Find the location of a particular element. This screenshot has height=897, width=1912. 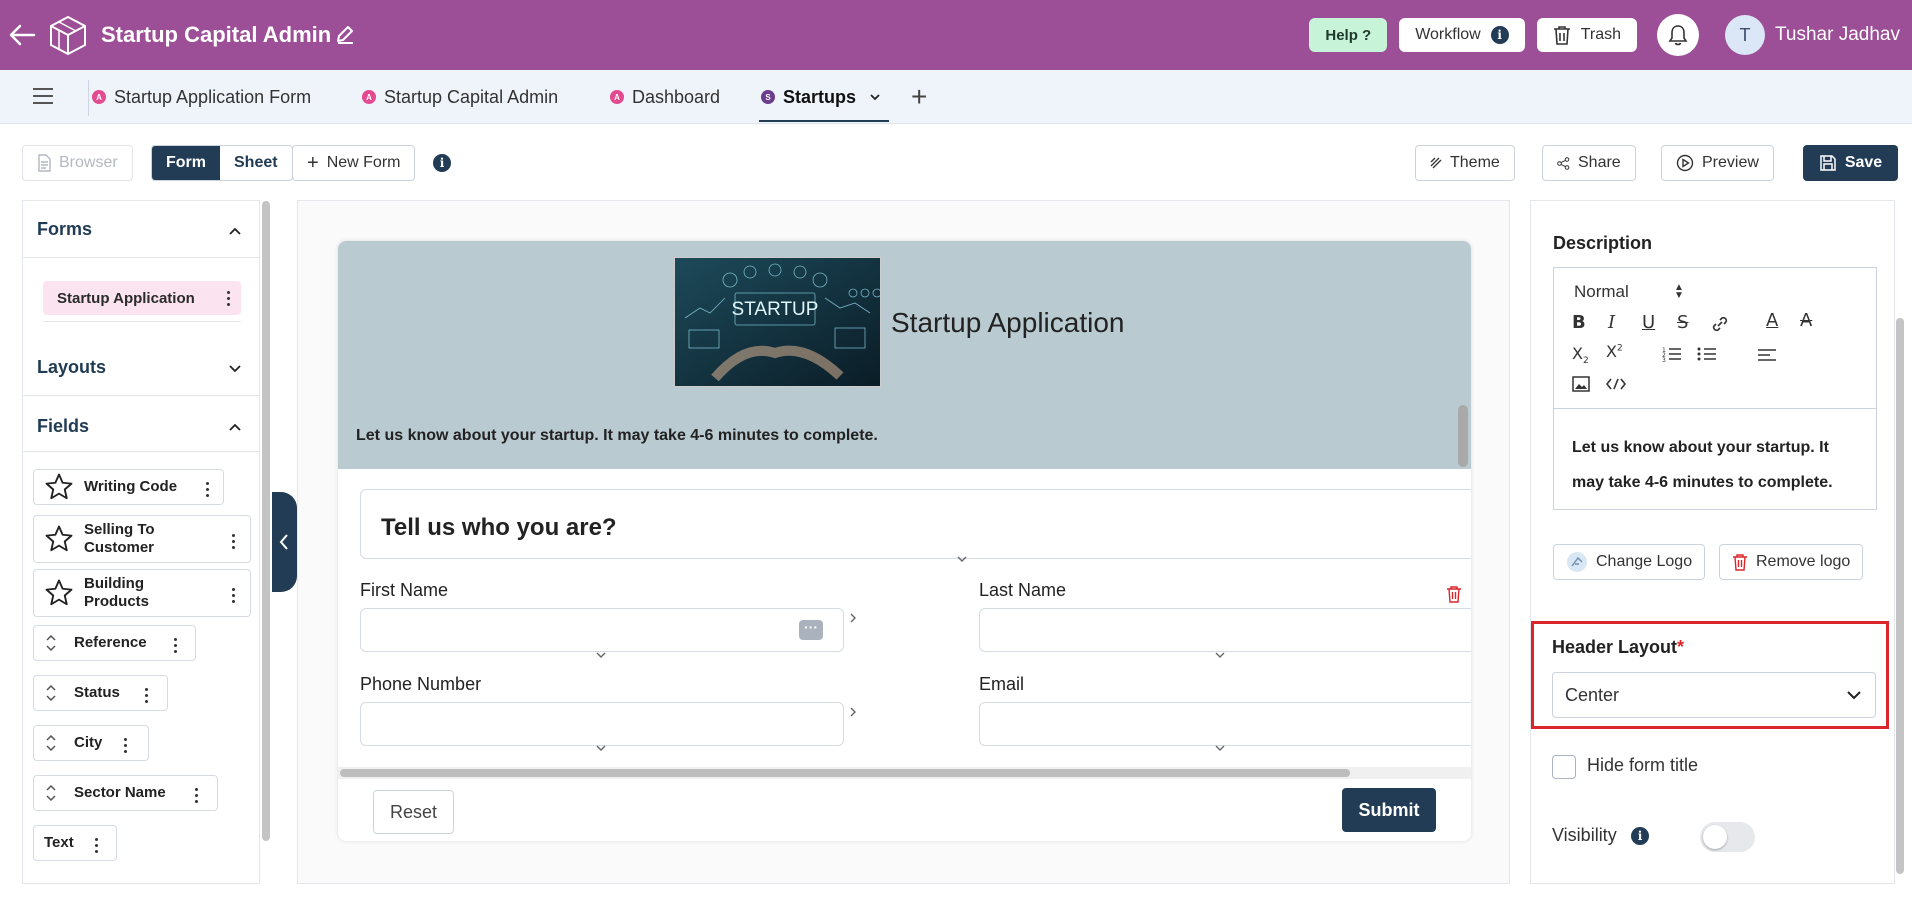

field-selling-to-customer: Selling To Customer is located at coordinates (142, 539).